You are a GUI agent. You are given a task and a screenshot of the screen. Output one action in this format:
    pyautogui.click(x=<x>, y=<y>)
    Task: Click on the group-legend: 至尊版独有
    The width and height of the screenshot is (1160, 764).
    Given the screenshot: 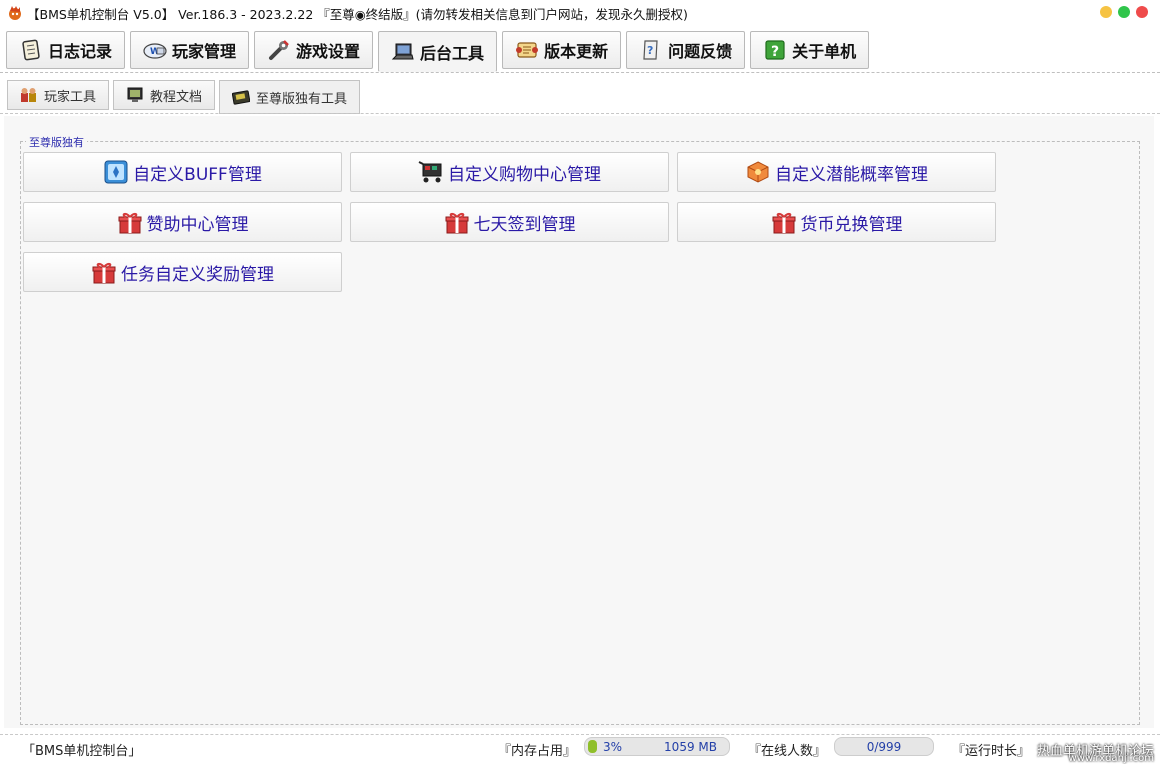 What is the action you would take?
    pyautogui.click(x=56, y=142)
    